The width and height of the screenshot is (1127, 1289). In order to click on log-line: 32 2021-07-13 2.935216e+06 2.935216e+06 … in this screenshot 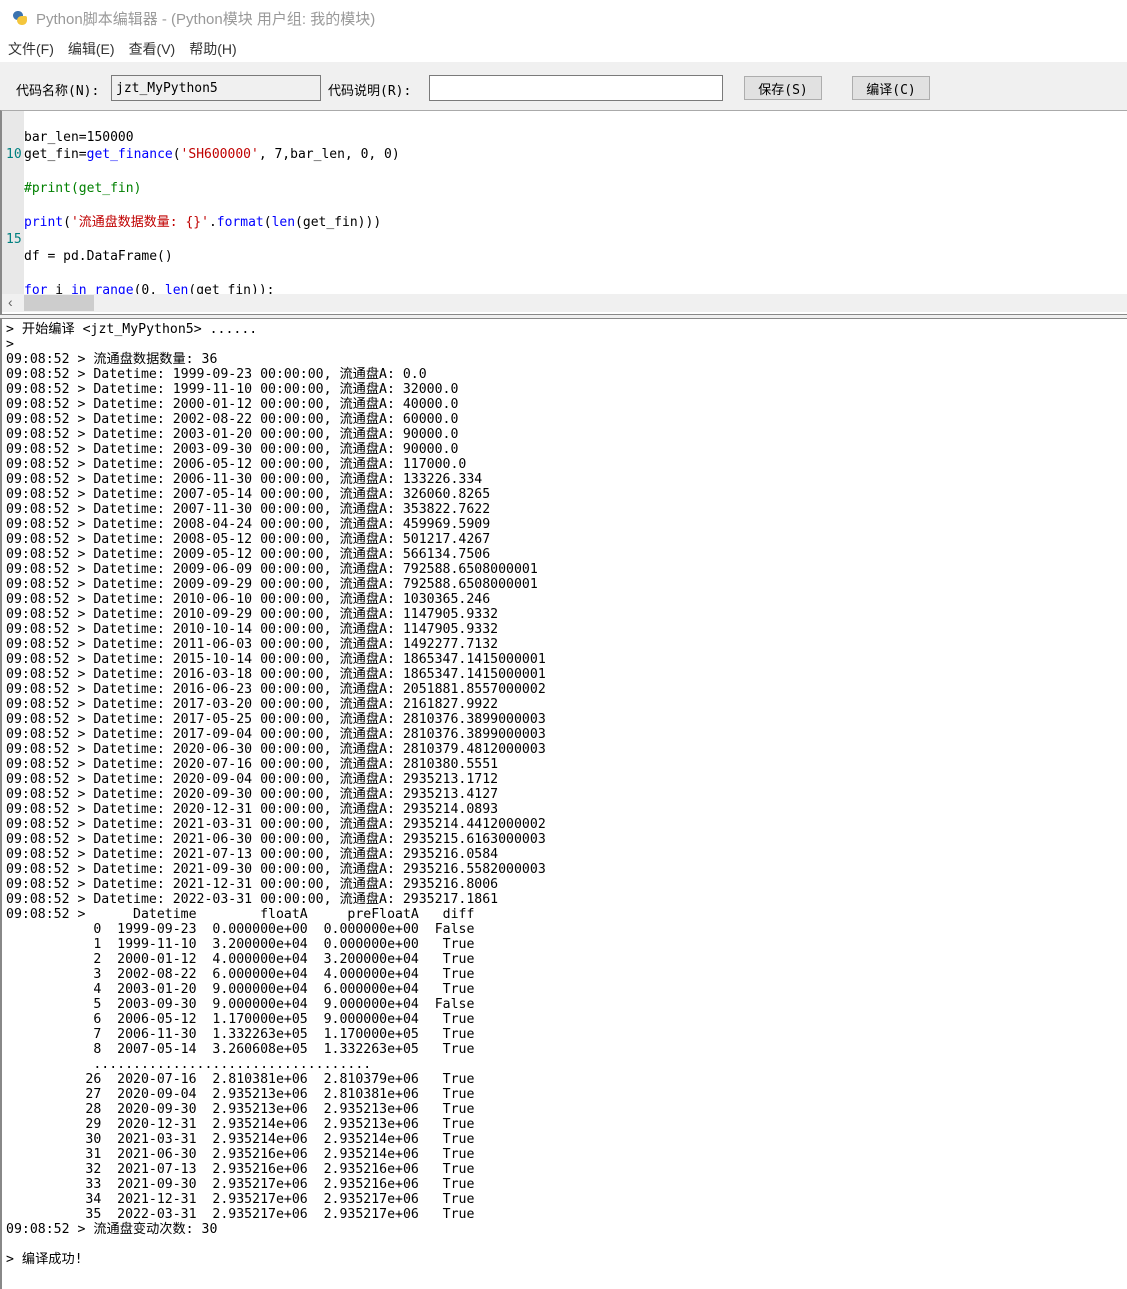, I will do `click(240, 1169)`.